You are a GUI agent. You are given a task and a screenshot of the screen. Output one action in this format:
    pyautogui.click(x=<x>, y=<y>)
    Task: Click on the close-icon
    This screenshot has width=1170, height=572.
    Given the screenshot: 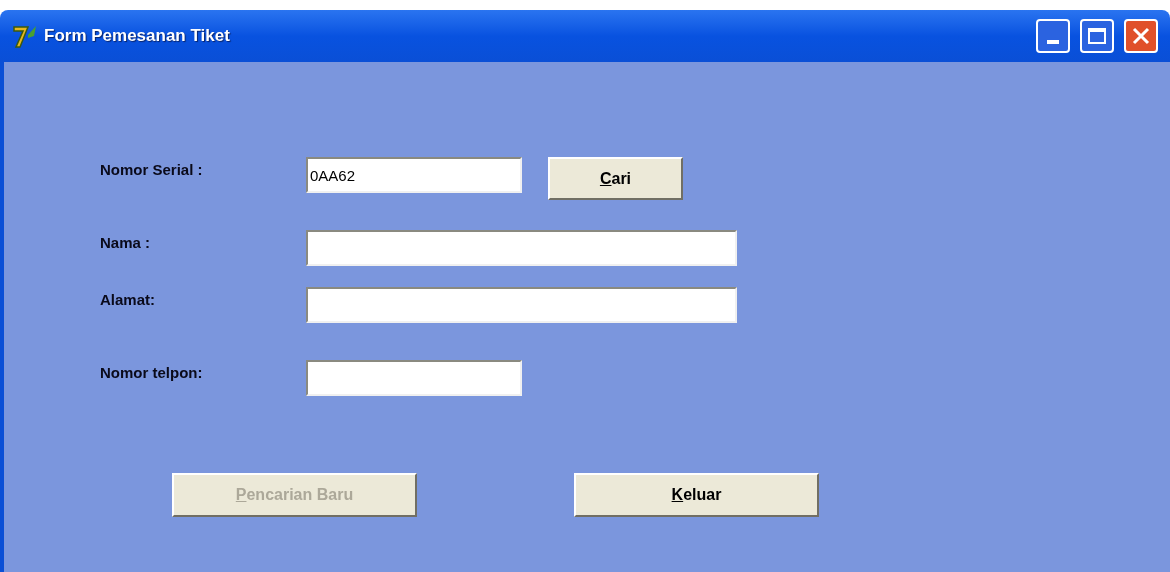 What is the action you would take?
    pyautogui.click(x=1141, y=36)
    